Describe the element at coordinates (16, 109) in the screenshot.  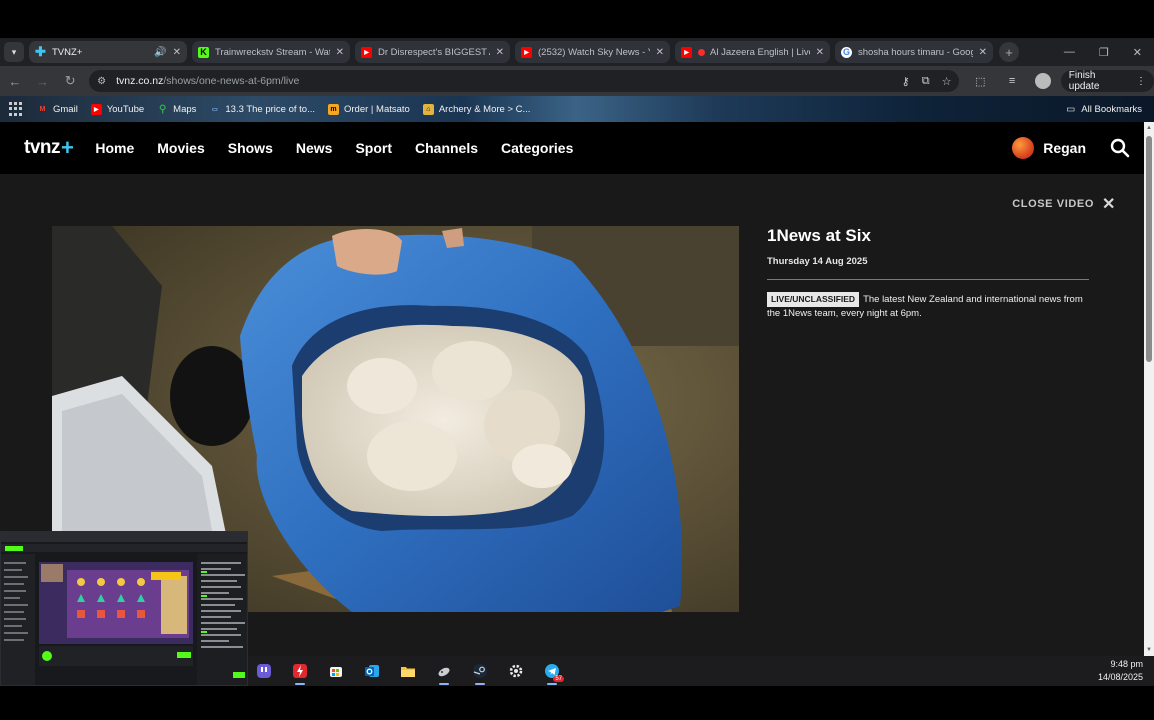
I see `apps-grid-icon` at that location.